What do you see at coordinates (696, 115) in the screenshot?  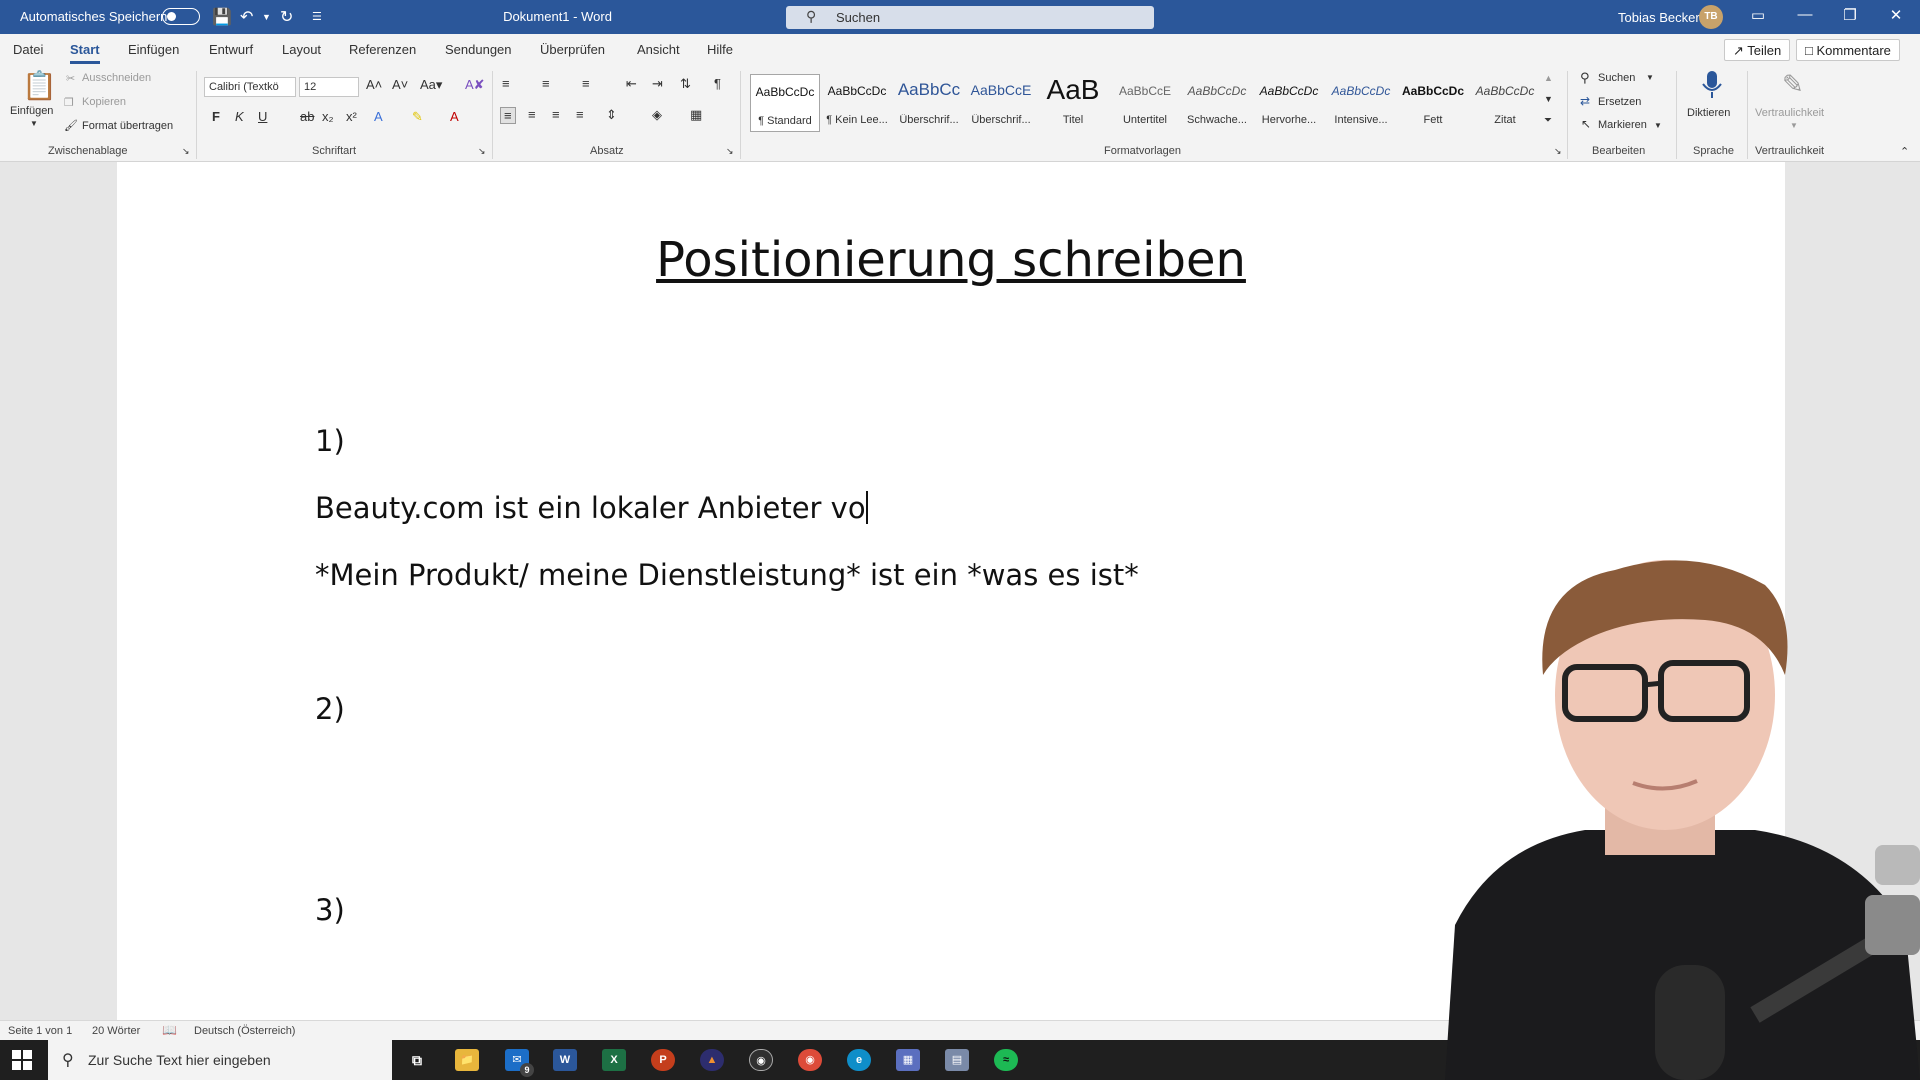 I see `borders-icon: ▦` at bounding box center [696, 115].